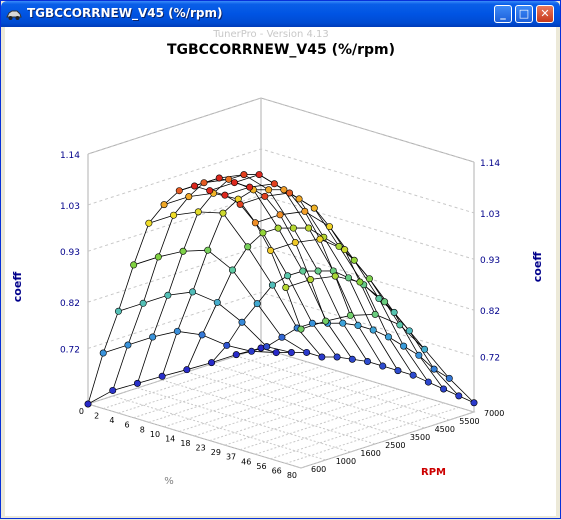 The width and height of the screenshot is (561, 520). What do you see at coordinates (17, 287) in the screenshot?
I see `z-axis-label-left: coeff` at bounding box center [17, 287].